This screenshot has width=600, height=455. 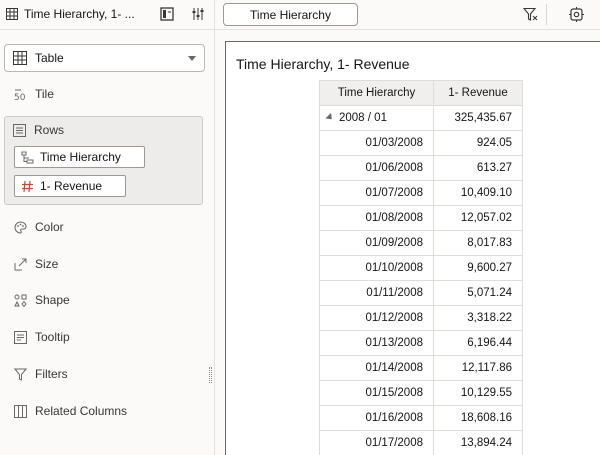 I want to click on rows-pill-time-hierarchy: Time Hierarchy, so click(x=79, y=157).